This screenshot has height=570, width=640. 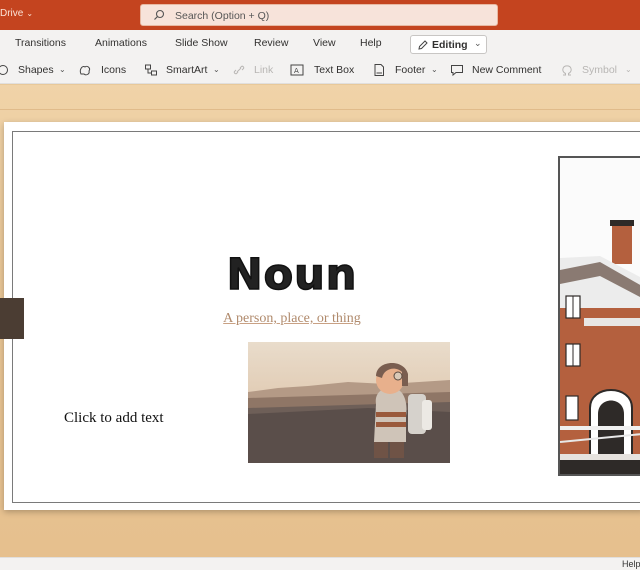 What do you see at coordinates (410, 70) in the screenshot?
I see `footer-button: Footer` at bounding box center [410, 70].